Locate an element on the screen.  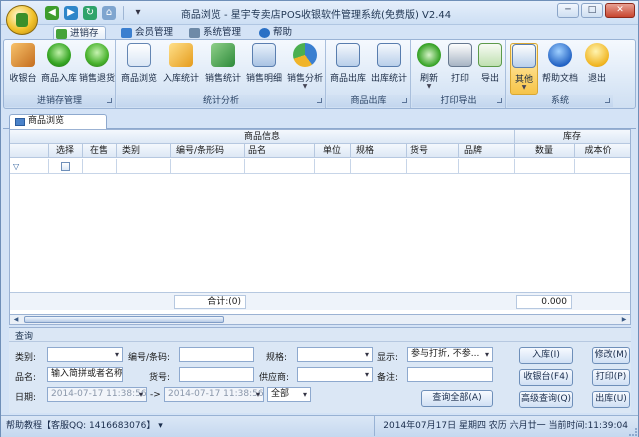
group-label: 进销存管理 is located at coordinates (59, 101).